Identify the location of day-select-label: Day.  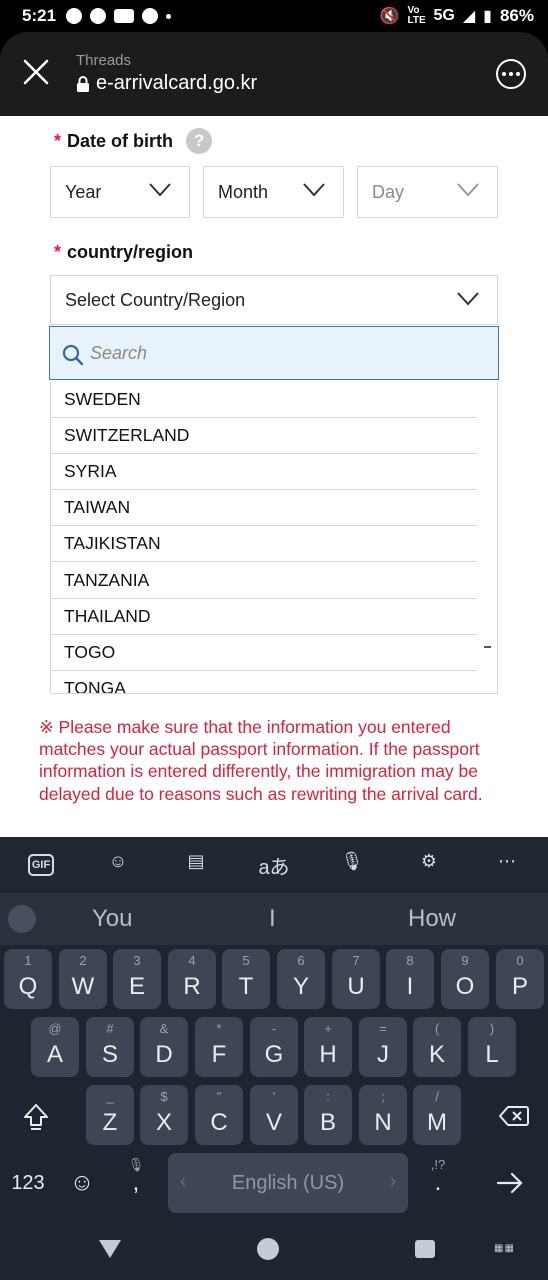
(388, 191).